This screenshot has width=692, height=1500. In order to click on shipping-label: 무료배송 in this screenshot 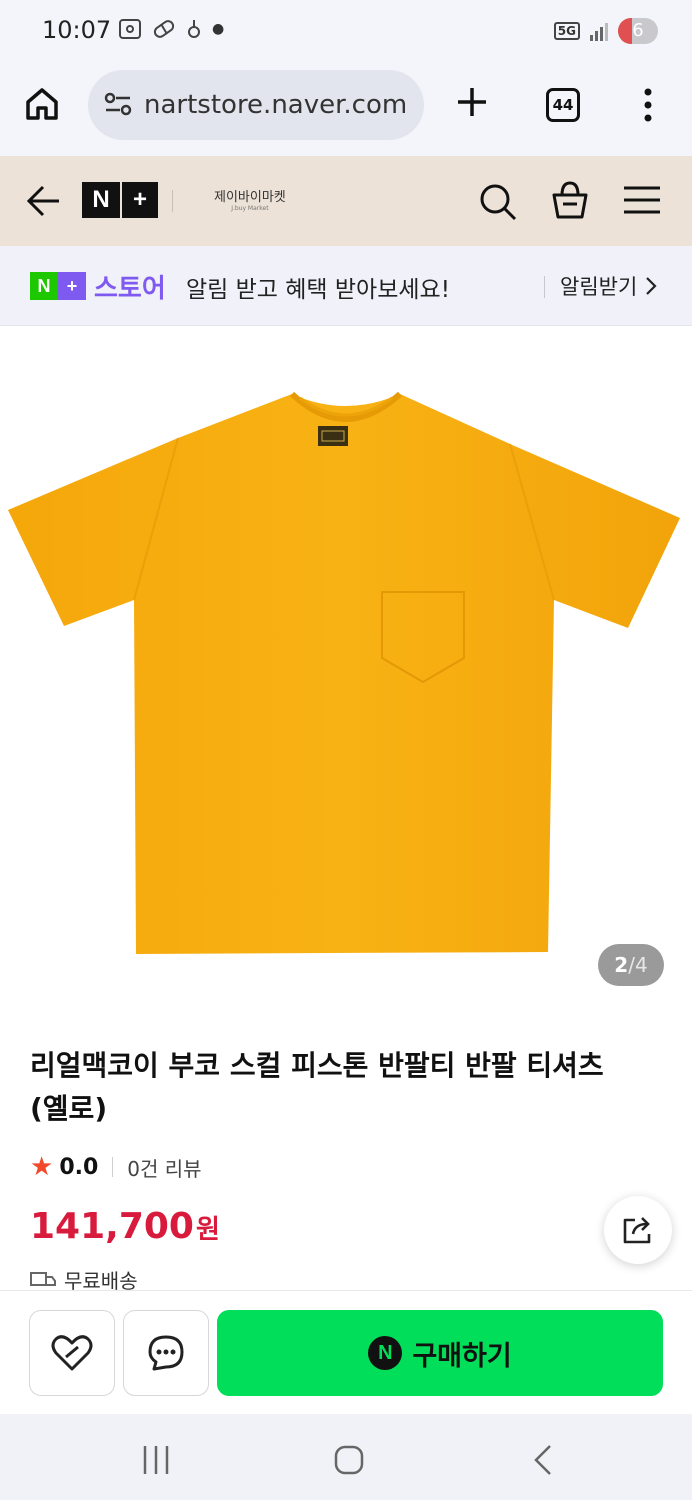, I will do `click(101, 1279)`.